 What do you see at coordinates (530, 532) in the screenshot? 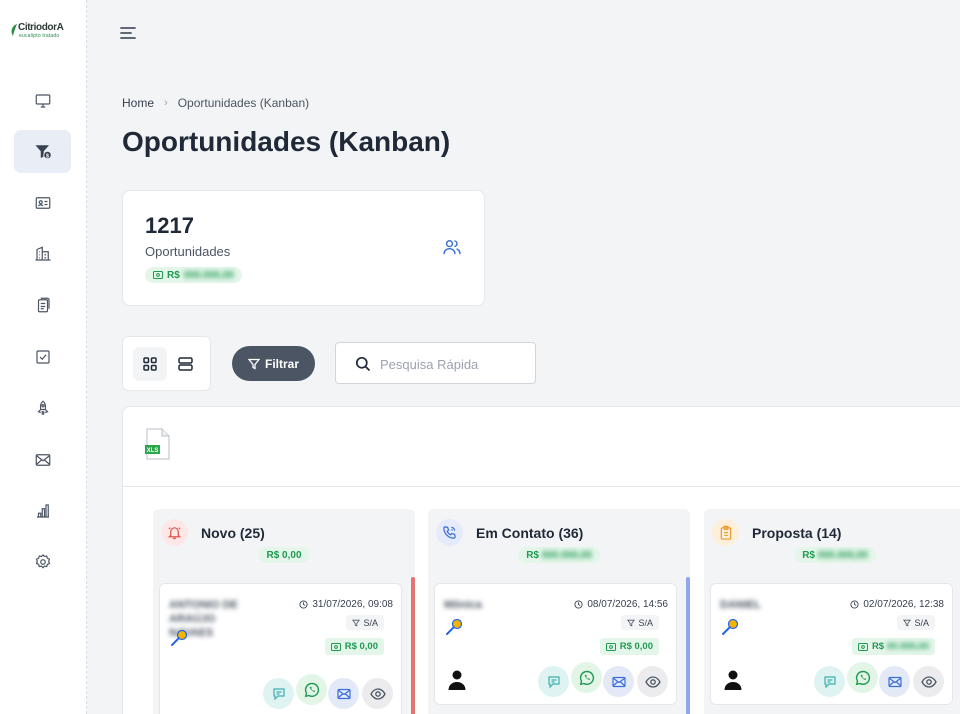
I see `column-title: Em Contato (36)` at bounding box center [530, 532].